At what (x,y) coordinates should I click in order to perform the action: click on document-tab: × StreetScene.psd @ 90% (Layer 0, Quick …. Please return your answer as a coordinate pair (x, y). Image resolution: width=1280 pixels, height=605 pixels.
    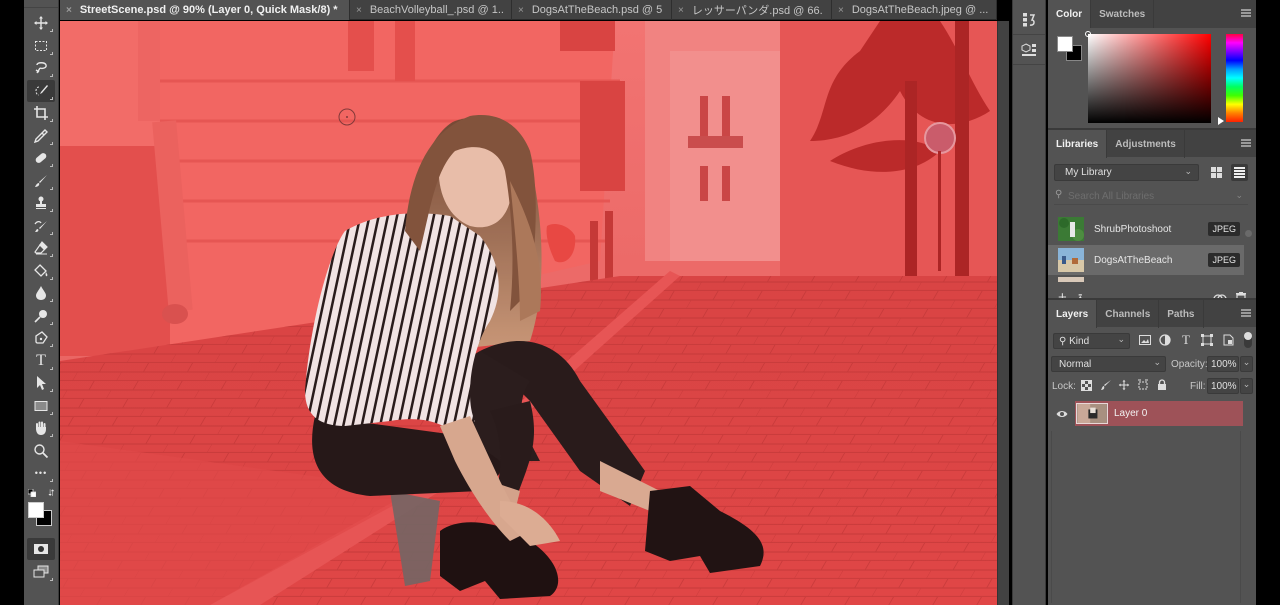
    Looking at the image, I should click on (205, 10).